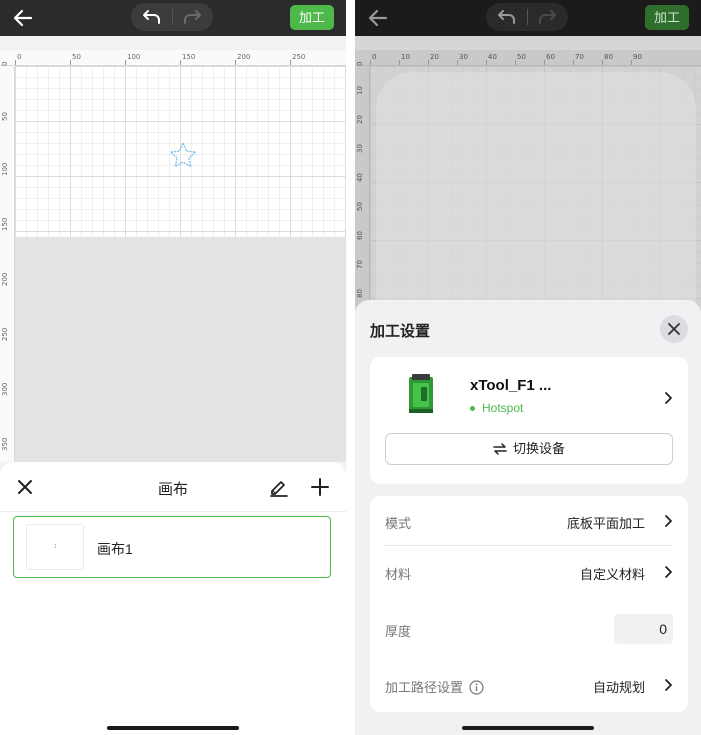 The width and height of the screenshot is (701, 735). Describe the element at coordinates (674, 329) in the screenshot. I see `close-icon` at that location.